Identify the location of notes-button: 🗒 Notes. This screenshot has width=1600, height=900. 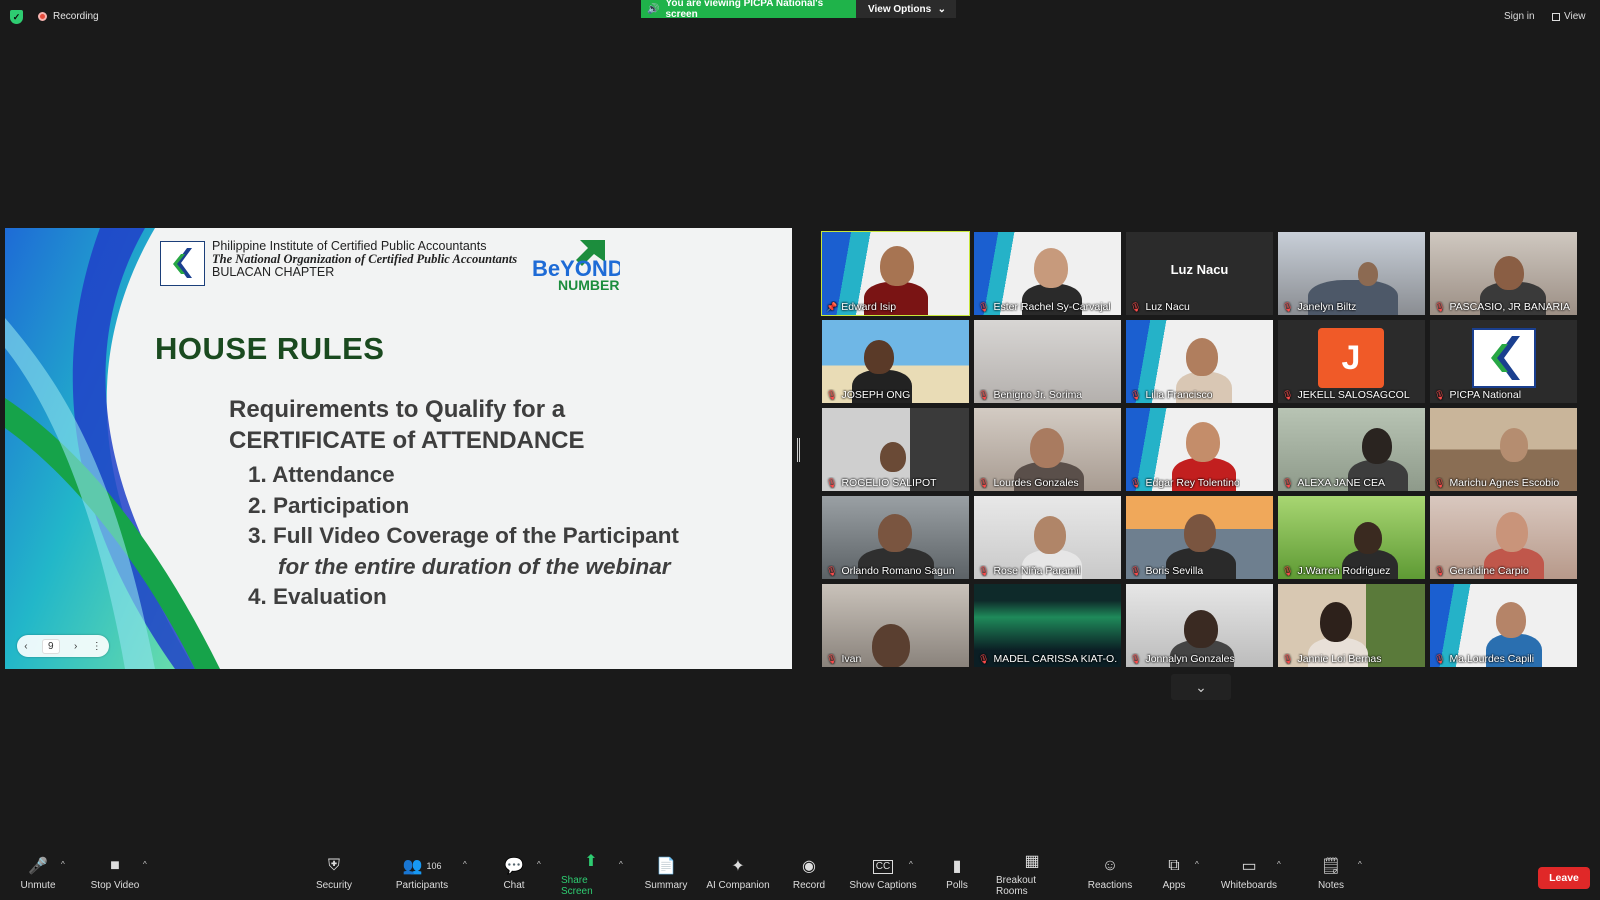
(1331, 873).